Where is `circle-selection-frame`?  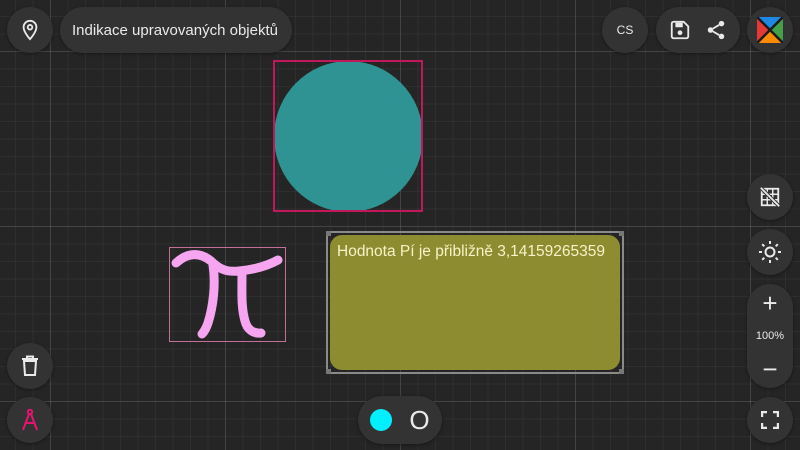 circle-selection-frame is located at coordinates (348, 136).